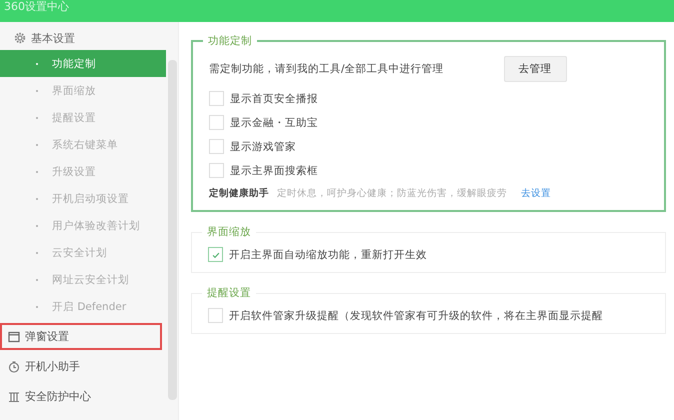 This screenshot has height=420, width=674. What do you see at coordinates (14, 396) in the screenshot?
I see `grid-icon` at bounding box center [14, 396].